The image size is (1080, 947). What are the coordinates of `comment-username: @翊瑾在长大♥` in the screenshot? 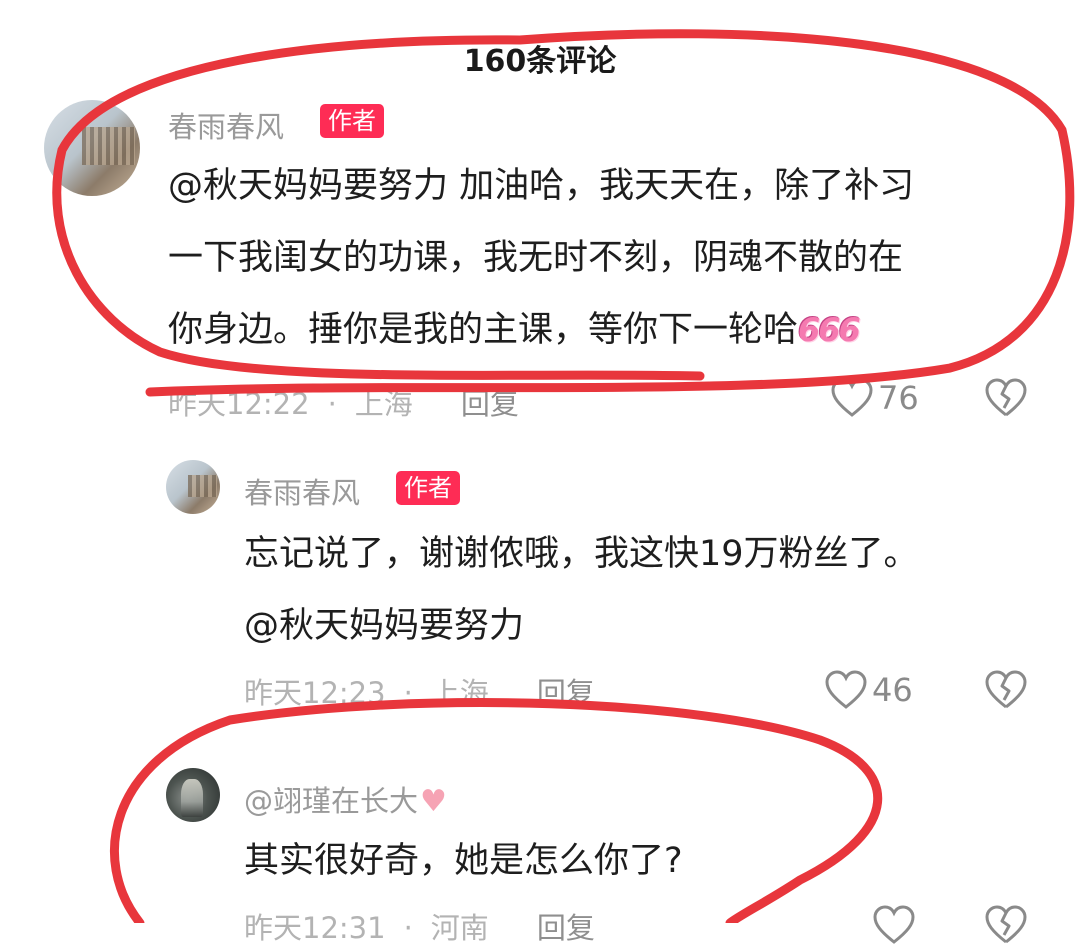 It's located at (345, 799).